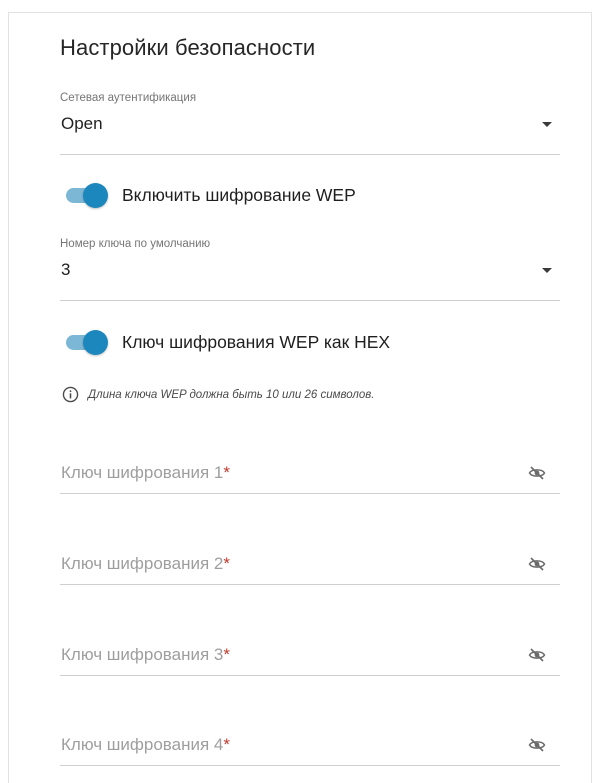 The image size is (593, 783). Describe the element at coordinates (135, 244) in the screenshot. I see `default-key-label: Номер ключа по умолчанию` at that location.